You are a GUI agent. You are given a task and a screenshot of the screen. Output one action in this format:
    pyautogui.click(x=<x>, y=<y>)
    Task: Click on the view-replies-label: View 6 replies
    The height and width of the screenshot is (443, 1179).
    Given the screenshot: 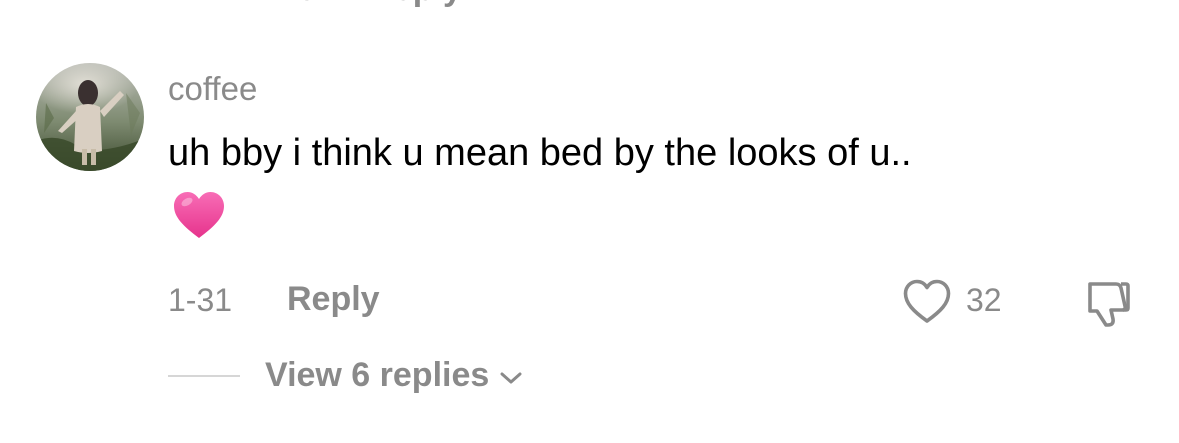 What is the action you would take?
    pyautogui.click(x=377, y=375)
    